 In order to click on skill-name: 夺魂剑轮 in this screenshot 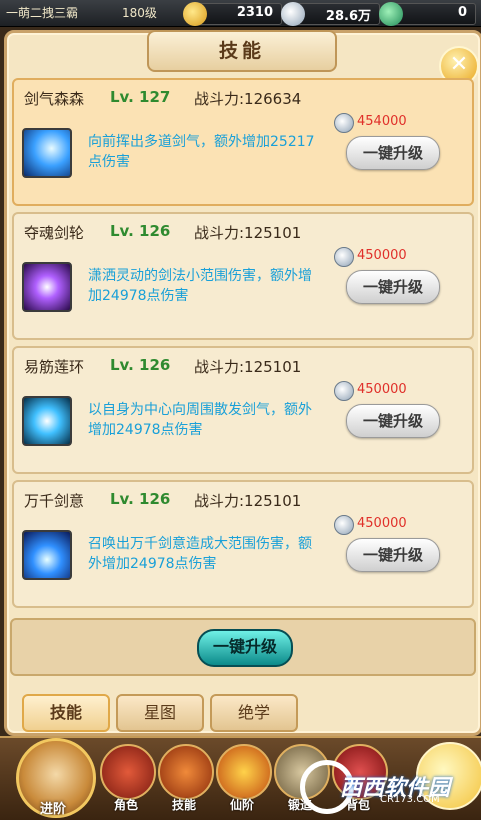, I will do `click(54, 233)`.